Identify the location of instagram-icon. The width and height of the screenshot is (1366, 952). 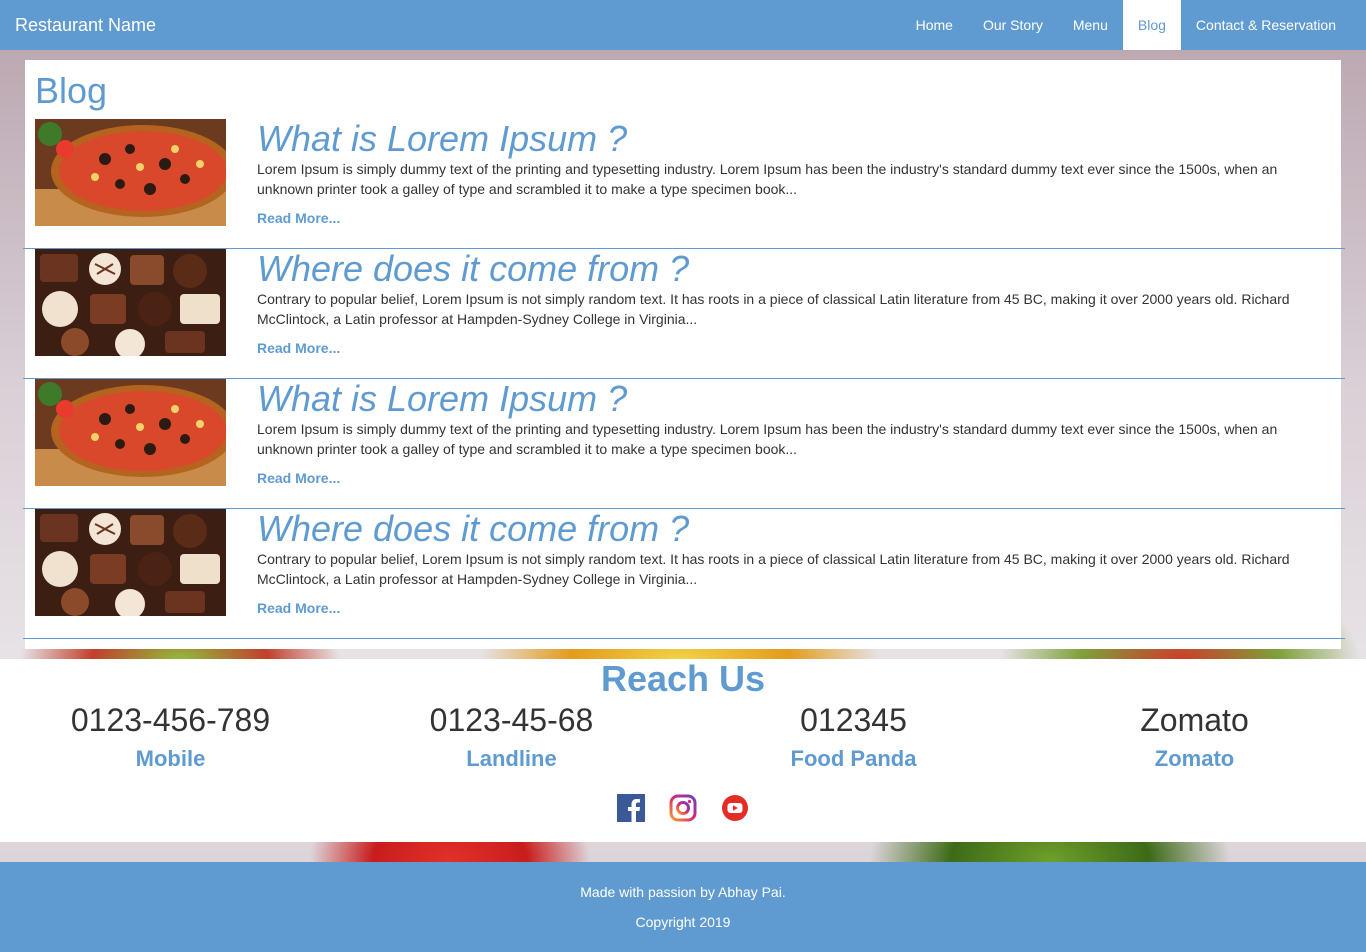
(683, 808).